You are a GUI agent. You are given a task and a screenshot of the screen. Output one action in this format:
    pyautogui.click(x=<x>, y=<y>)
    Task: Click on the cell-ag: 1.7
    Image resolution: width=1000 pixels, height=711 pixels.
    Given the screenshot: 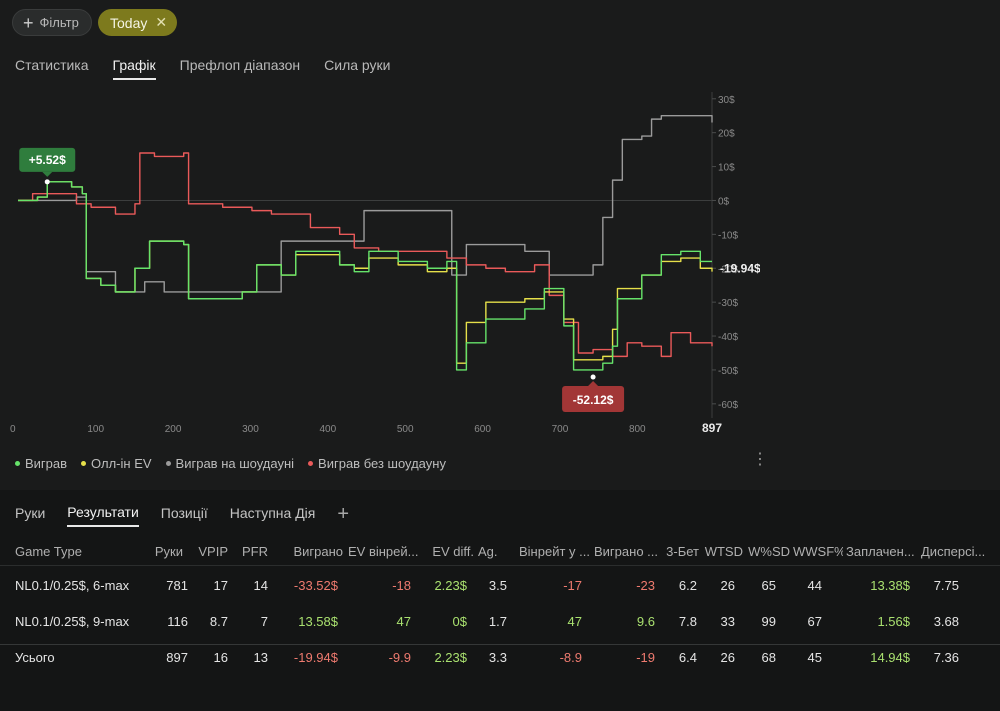 What is the action you would take?
    pyautogui.click(x=497, y=621)
    